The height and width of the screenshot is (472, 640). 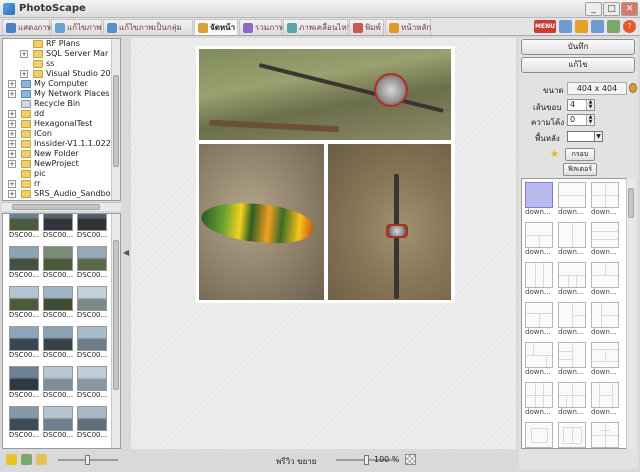 What do you see at coordinates (61, 44) in the screenshot?
I see `tree-row: RF Plans` at bounding box center [61, 44].